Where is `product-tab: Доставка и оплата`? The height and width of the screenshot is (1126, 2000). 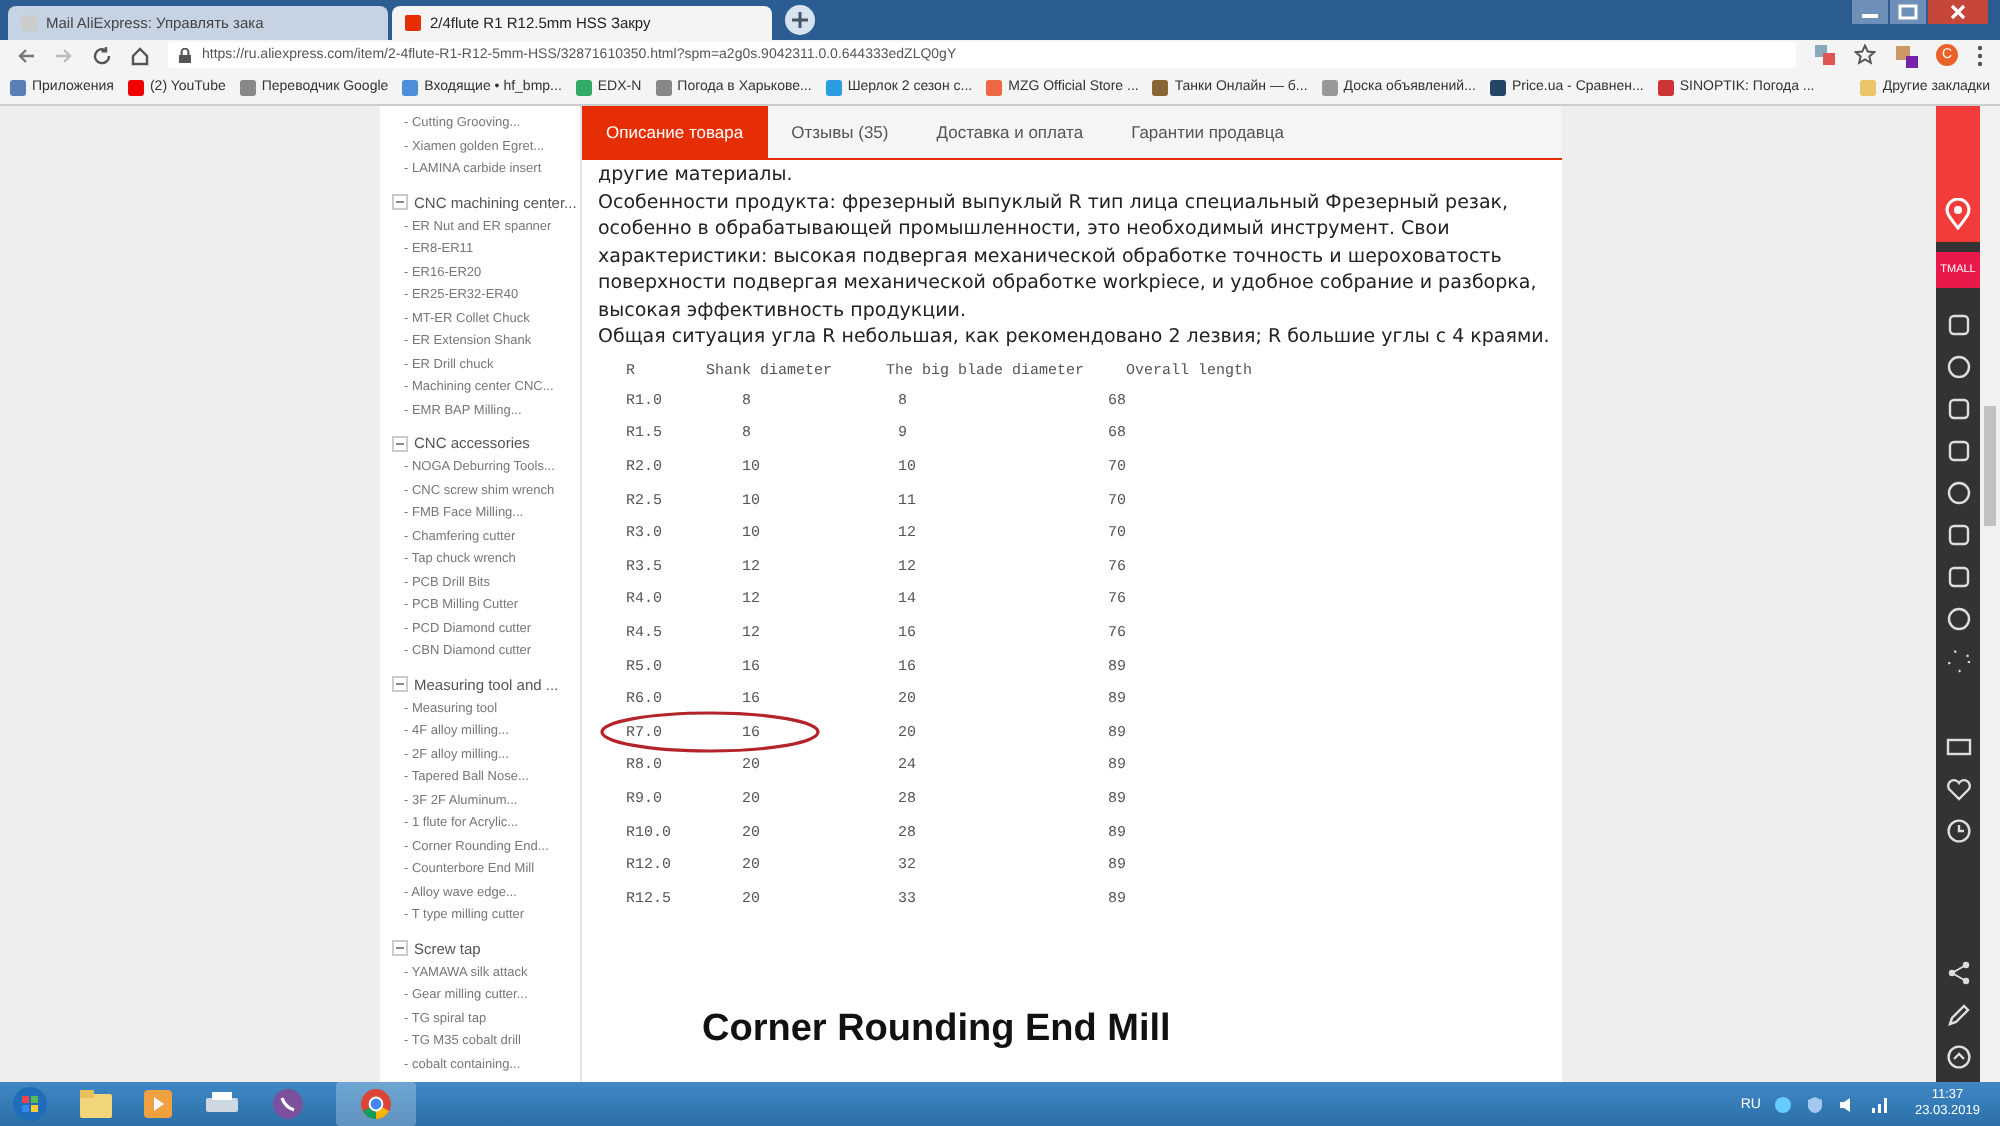
product-tab: Доставка и оплата is located at coordinates (1010, 132).